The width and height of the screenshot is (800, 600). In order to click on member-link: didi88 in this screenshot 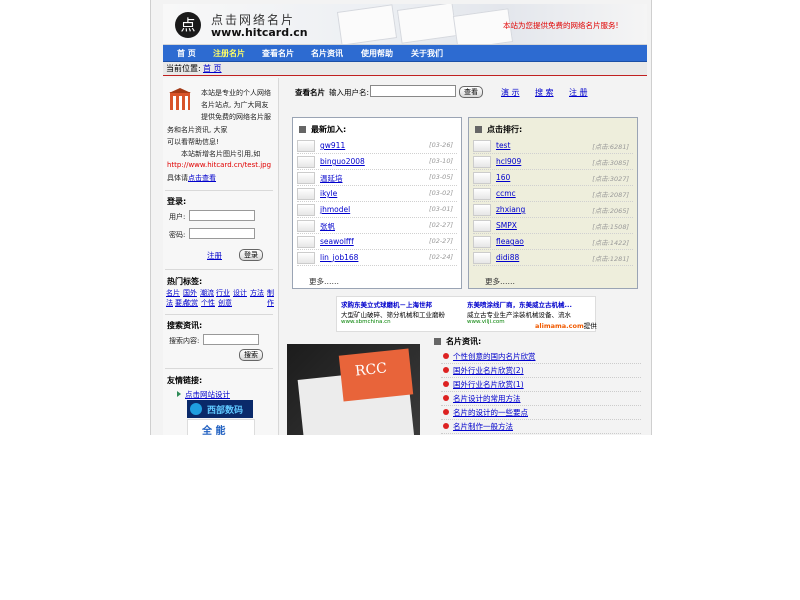, I will do `click(507, 257)`.